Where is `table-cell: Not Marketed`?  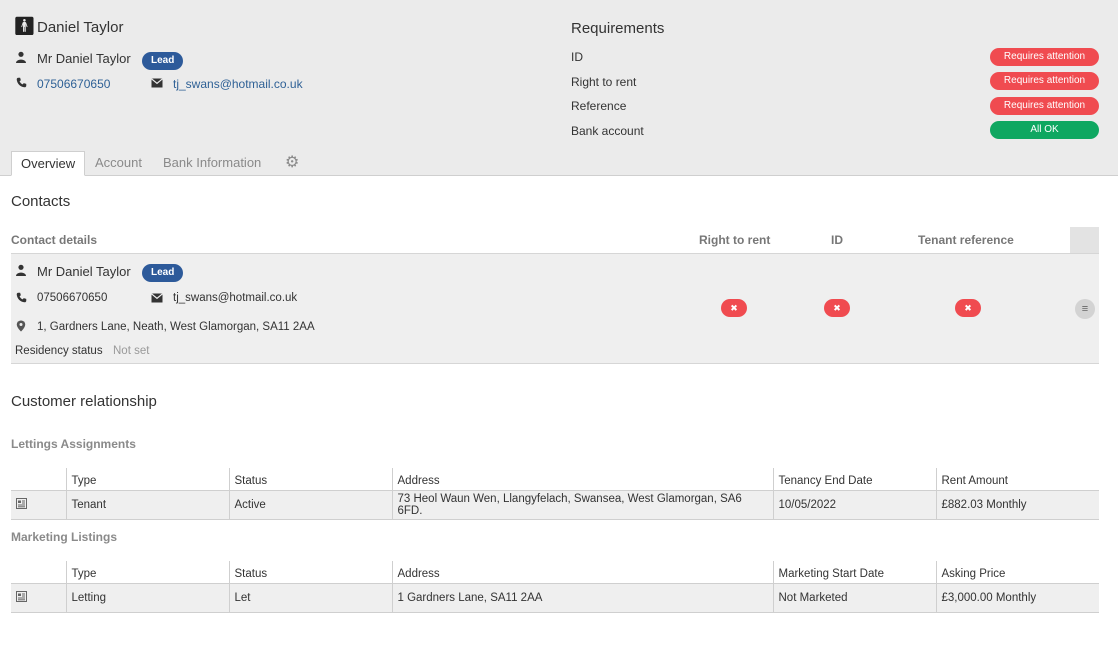 table-cell: Not Marketed is located at coordinates (854, 598).